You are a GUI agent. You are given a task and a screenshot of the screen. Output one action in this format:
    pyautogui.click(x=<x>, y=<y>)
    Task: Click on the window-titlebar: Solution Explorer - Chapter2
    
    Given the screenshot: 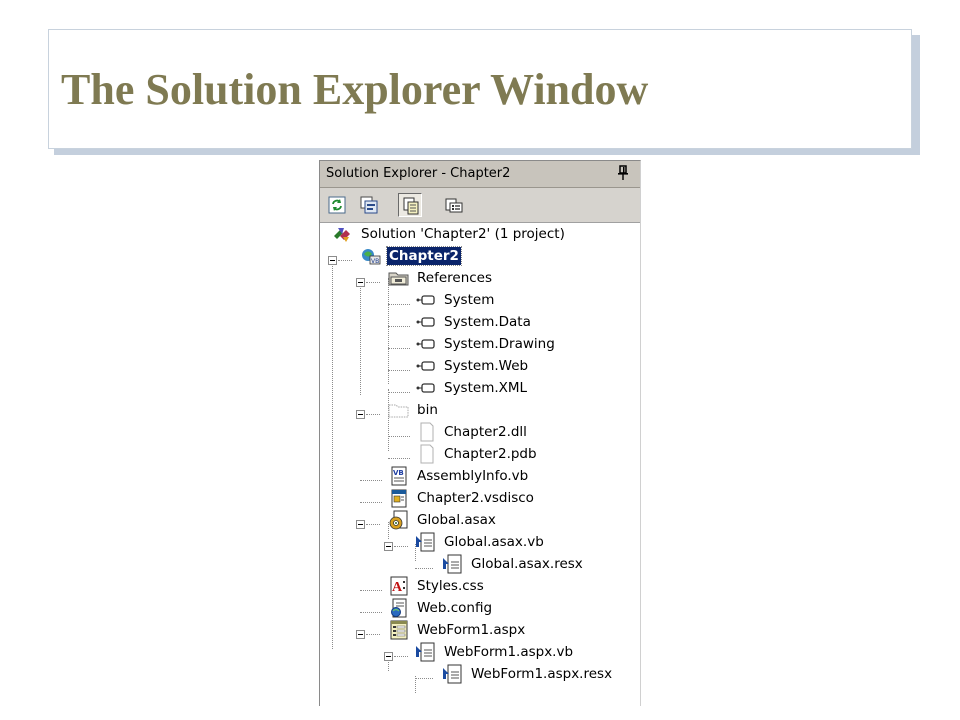 What is the action you would take?
    pyautogui.click(x=480, y=174)
    